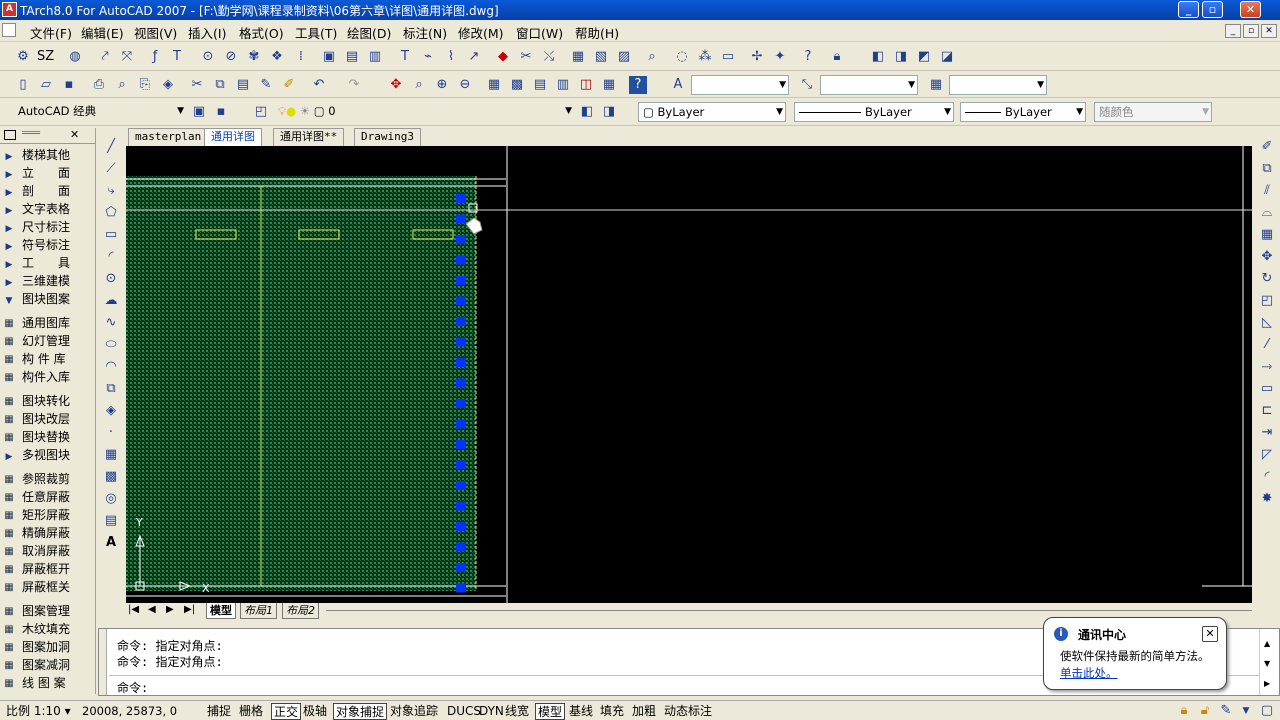 The height and width of the screenshot is (720, 1280). Describe the element at coordinates (780, 57) in the screenshot. I see `tool-icon: ✦` at that location.